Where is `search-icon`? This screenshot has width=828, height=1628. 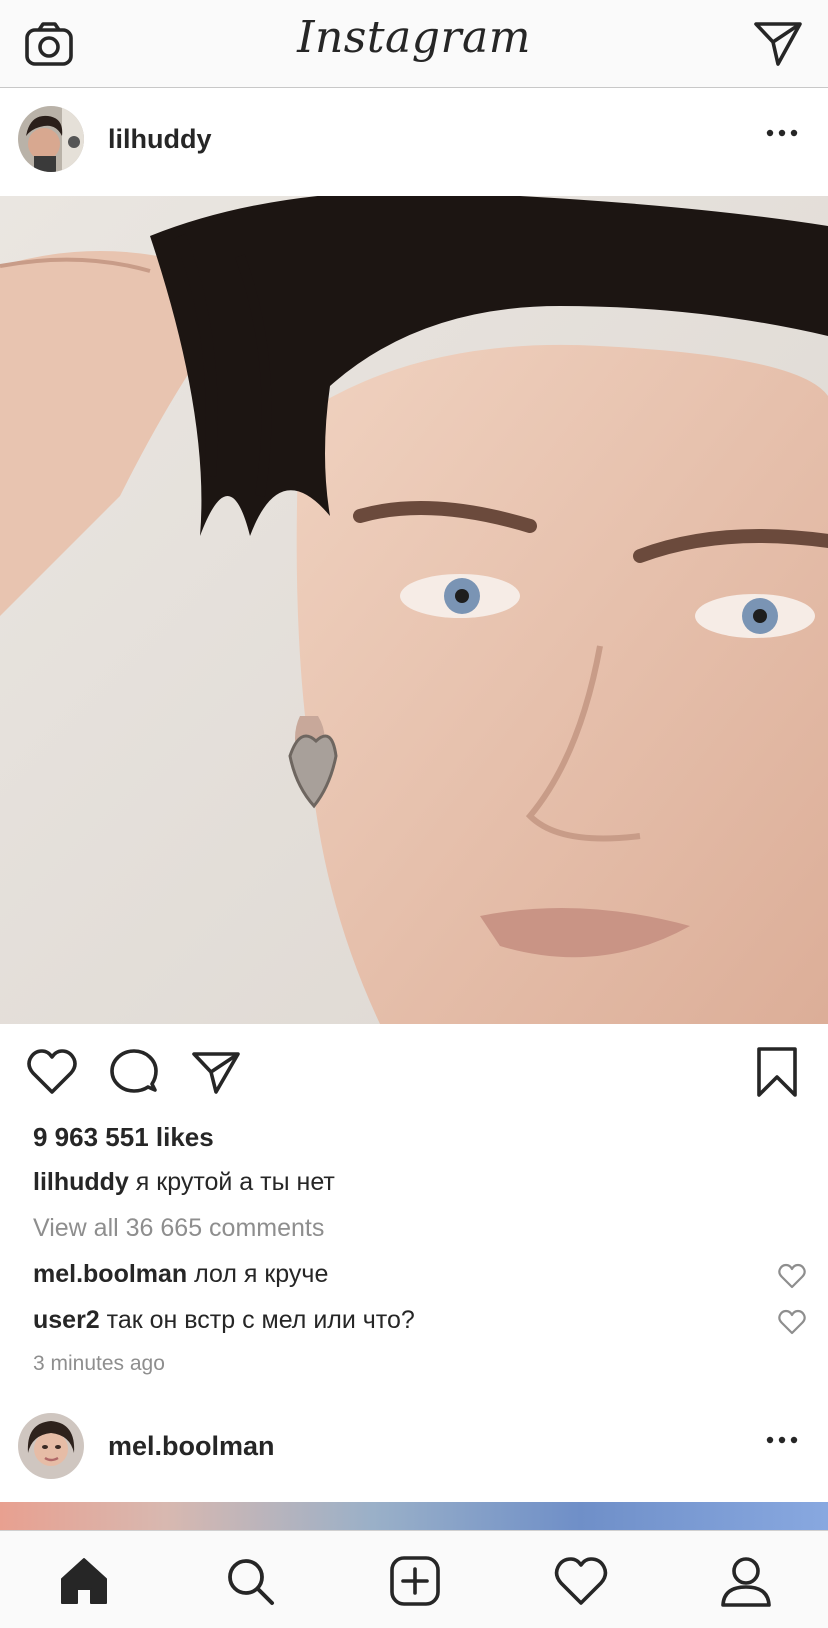 search-icon is located at coordinates (250, 1581).